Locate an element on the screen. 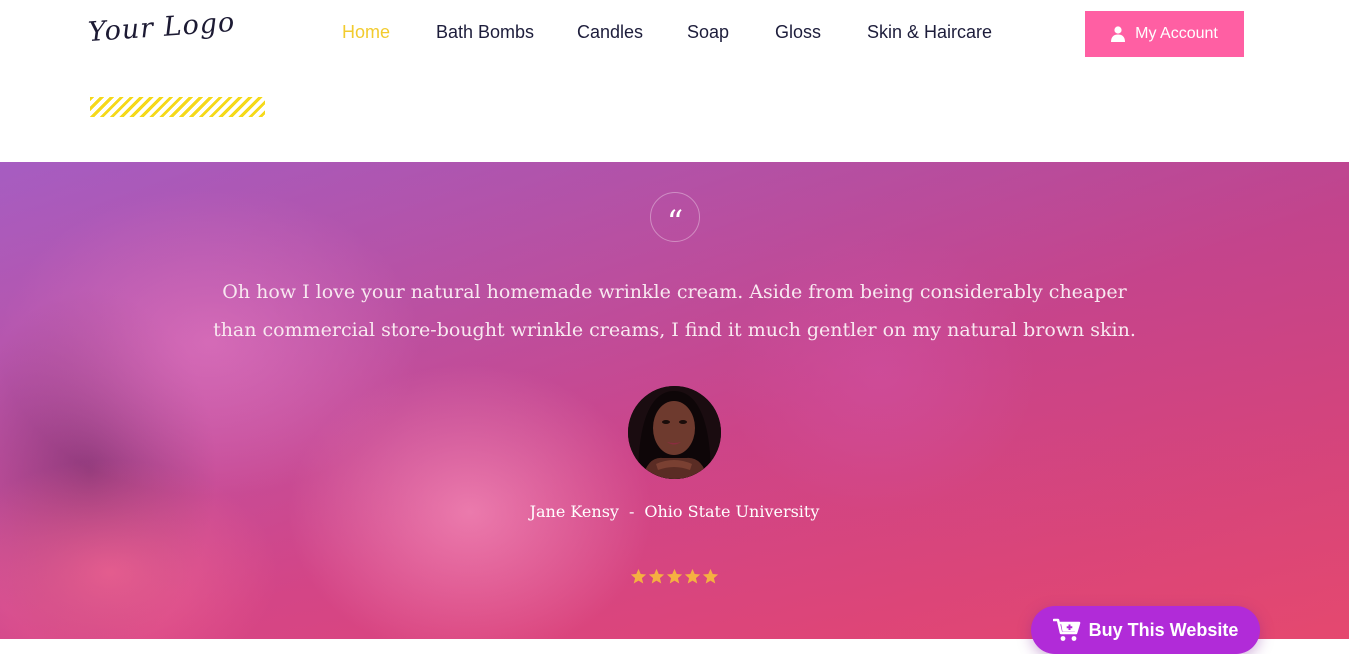  avatar-portrait is located at coordinates (674, 432).